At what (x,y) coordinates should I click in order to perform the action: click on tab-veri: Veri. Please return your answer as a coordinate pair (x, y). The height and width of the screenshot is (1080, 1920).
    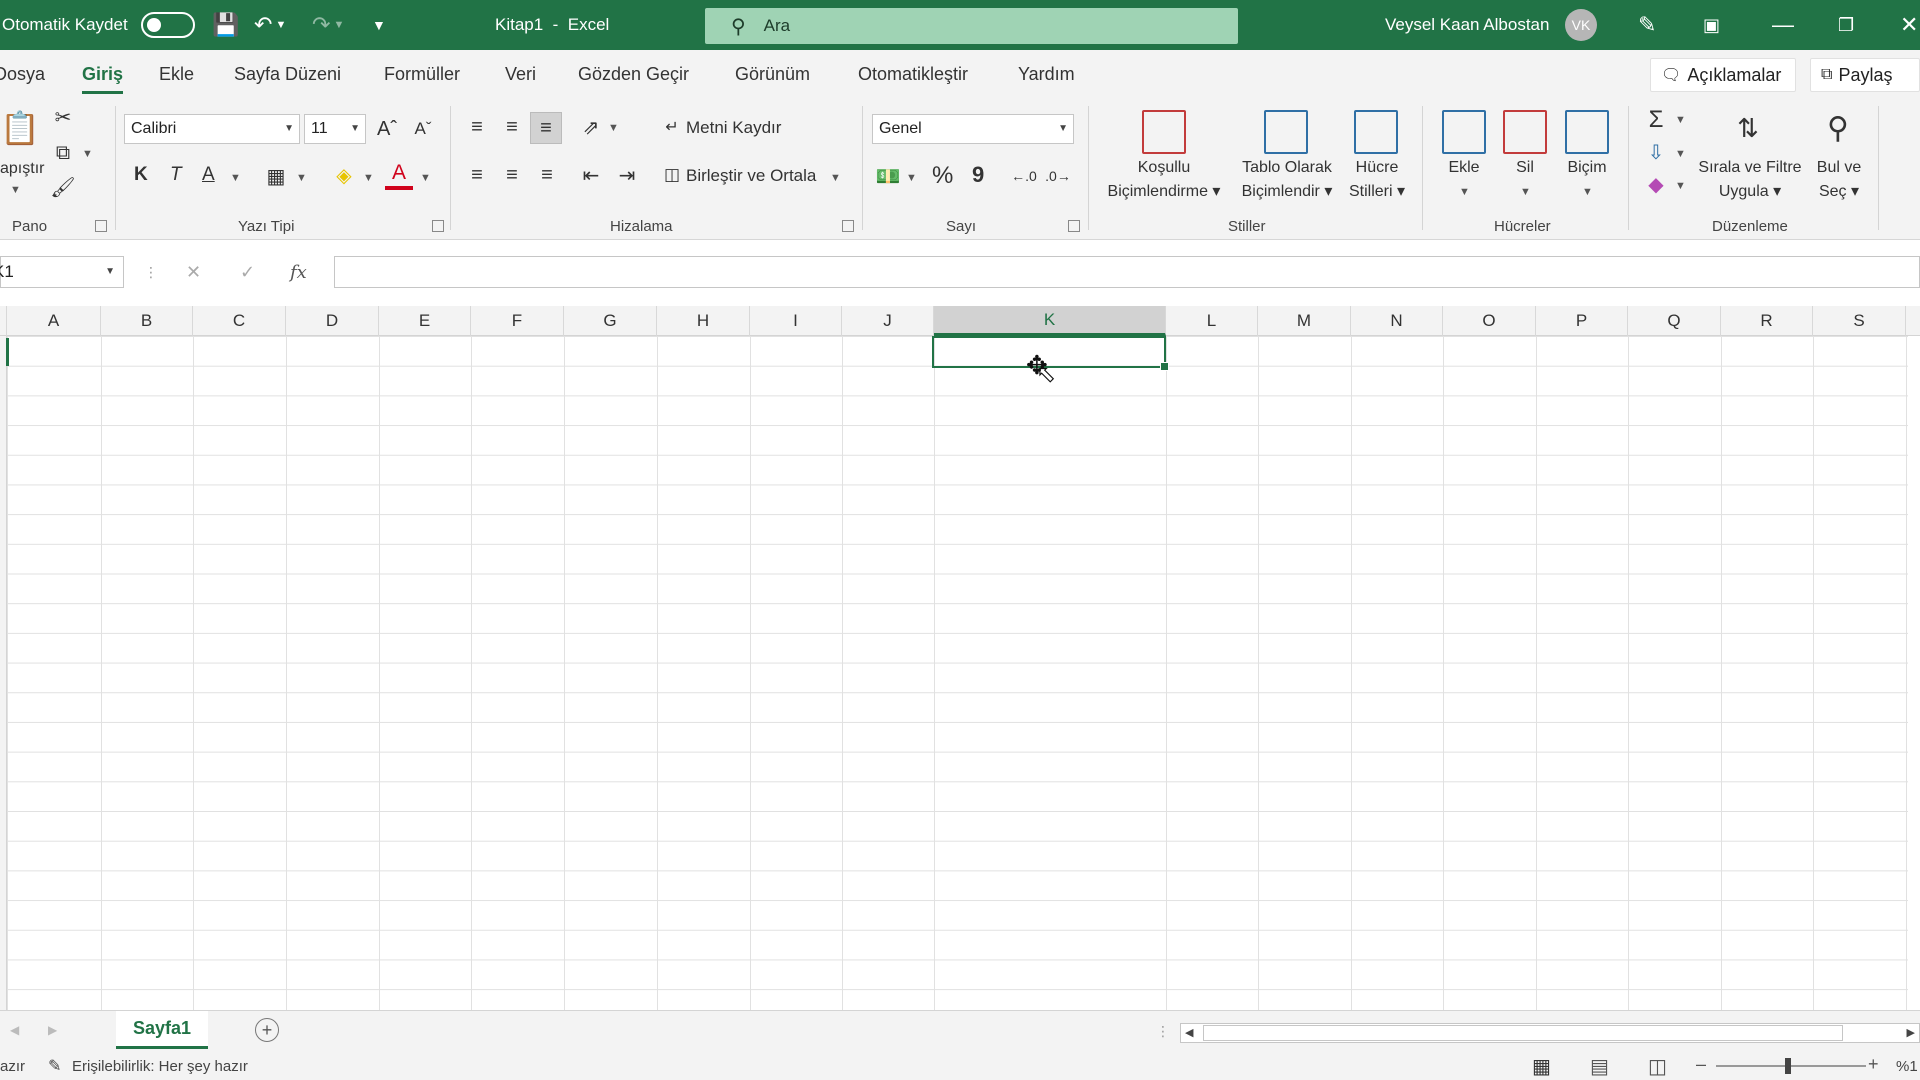
    Looking at the image, I should click on (520, 74).